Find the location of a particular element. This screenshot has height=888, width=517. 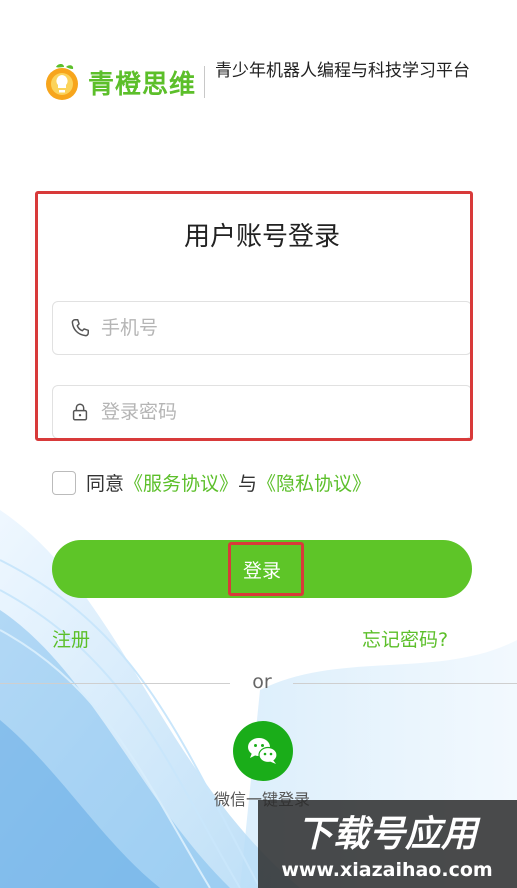

orange-logo-icon is located at coordinates (62, 82).